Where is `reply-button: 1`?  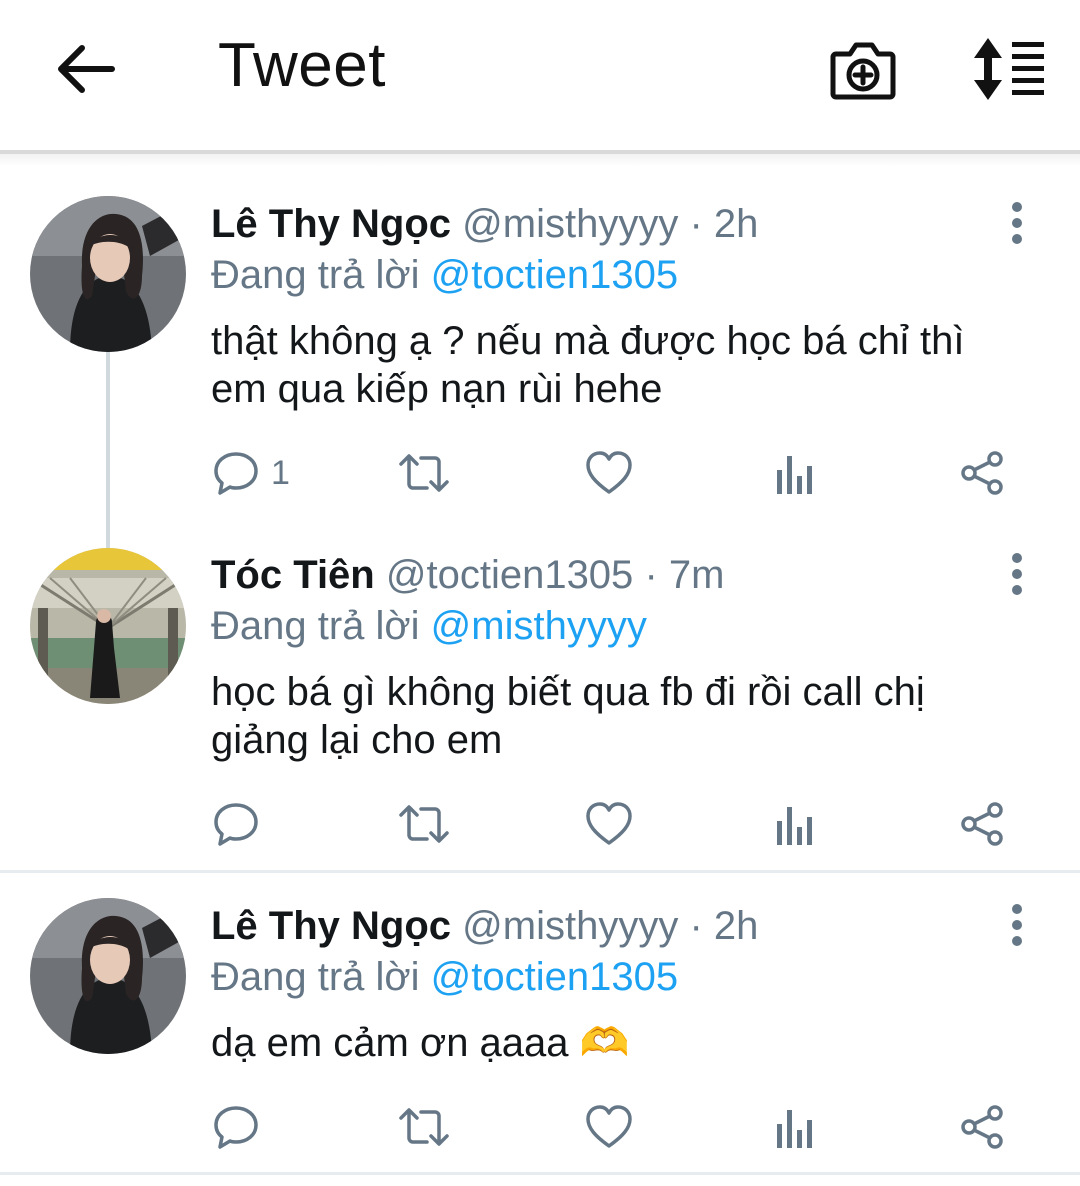
reply-button: 1 is located at coordinates (251, 473).